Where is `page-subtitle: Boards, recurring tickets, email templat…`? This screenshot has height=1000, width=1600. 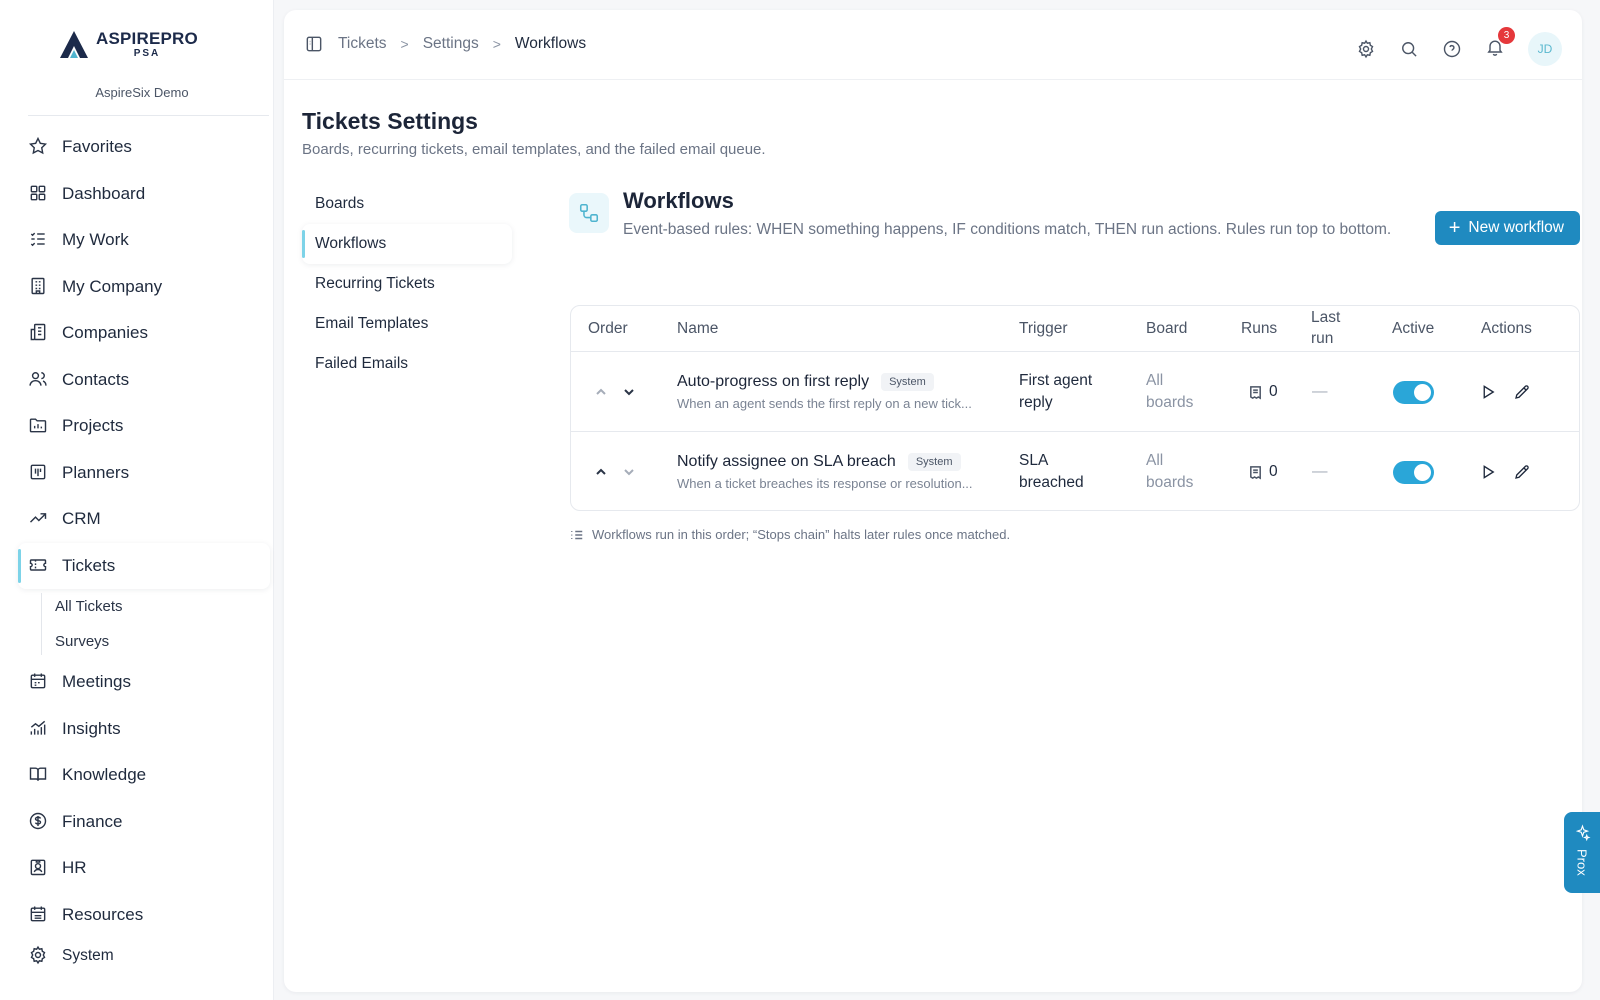
page-subtitle: Boards, recurring tickets, email templat… is located at coordinates (534, 149).